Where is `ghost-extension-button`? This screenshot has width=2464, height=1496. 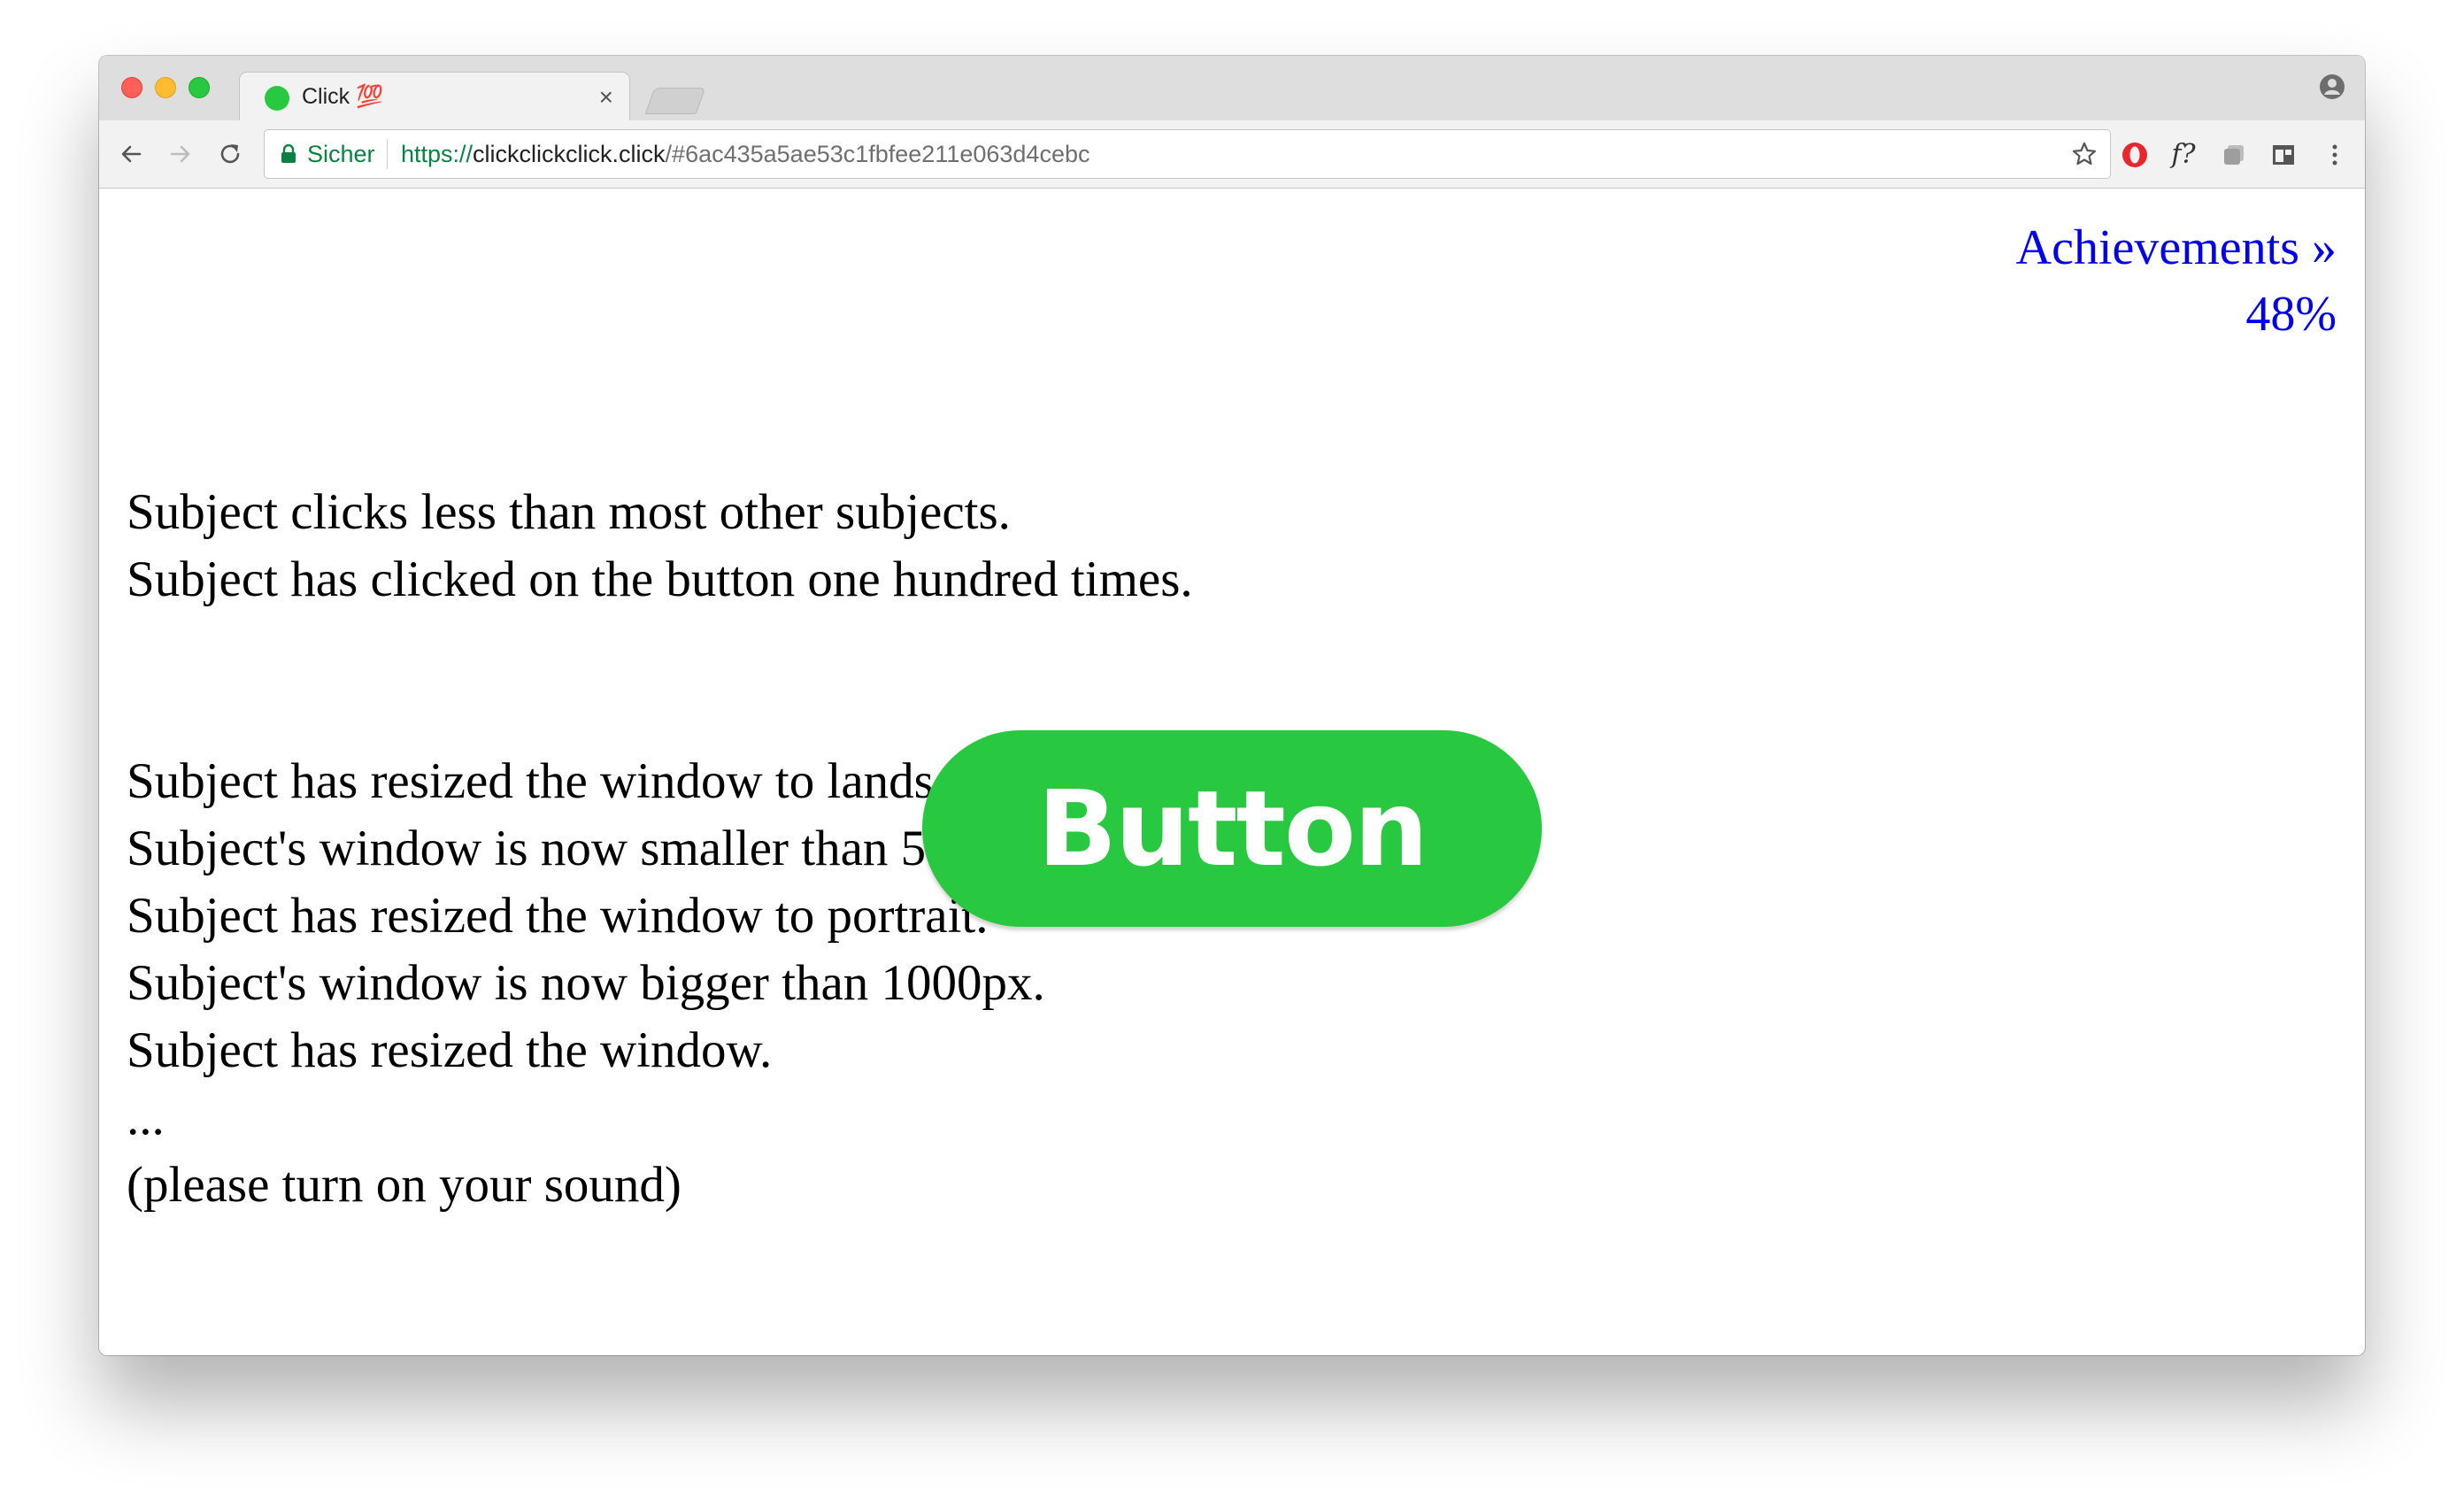 ghost-extension-button is located at coordinates (2234, 155).